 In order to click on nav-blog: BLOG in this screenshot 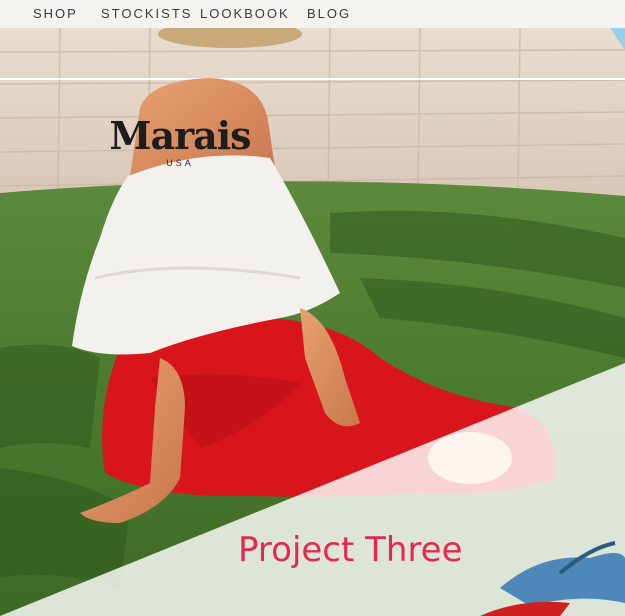, I will do `click(329, 13)`.